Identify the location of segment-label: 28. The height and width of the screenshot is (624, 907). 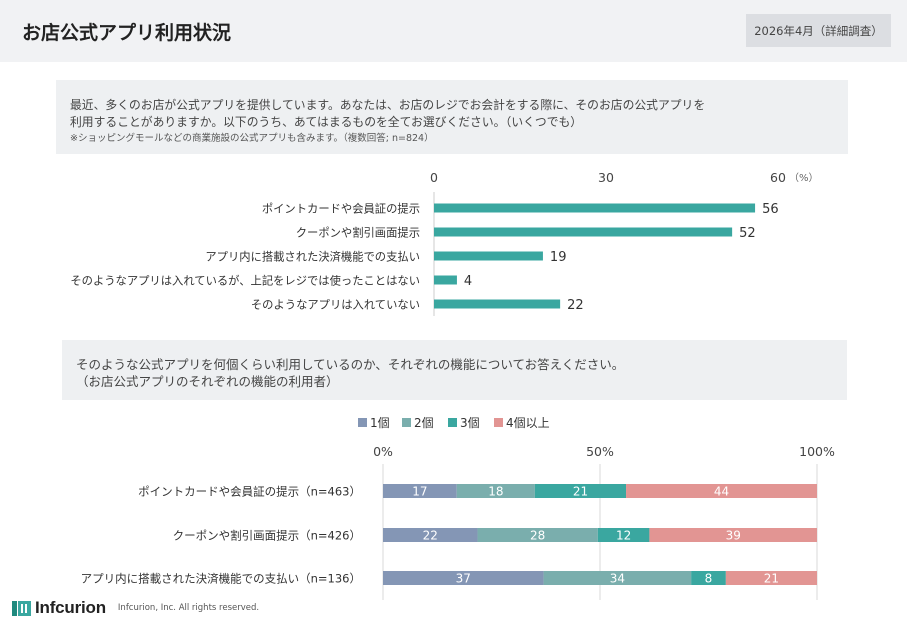
(537, 536).